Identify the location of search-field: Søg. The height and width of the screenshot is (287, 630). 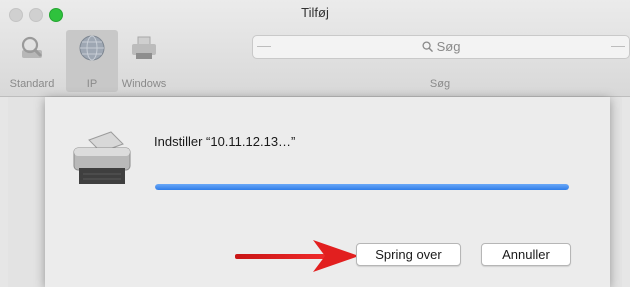
(441, 47).